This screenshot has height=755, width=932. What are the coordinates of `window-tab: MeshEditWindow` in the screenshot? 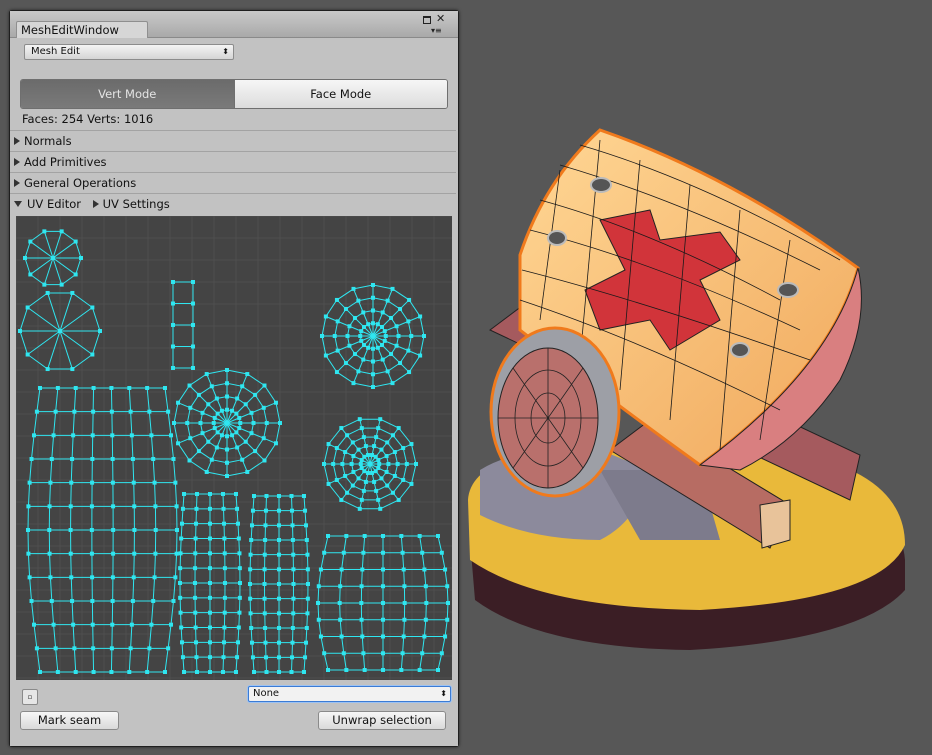 It's located at (82, 29).